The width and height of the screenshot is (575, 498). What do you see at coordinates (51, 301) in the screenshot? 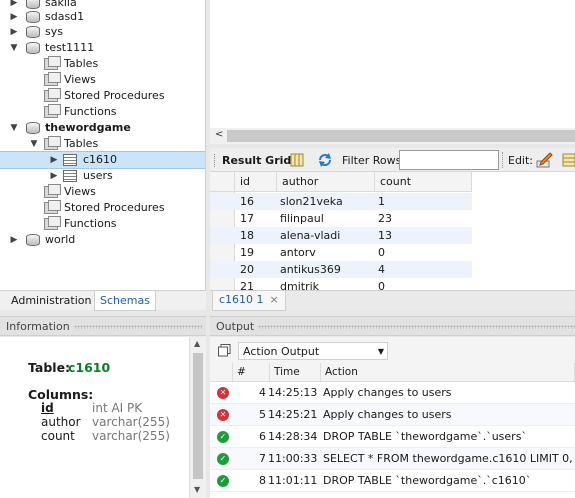
I see `tab-administration: Administration` at bounding box center [51, 301].